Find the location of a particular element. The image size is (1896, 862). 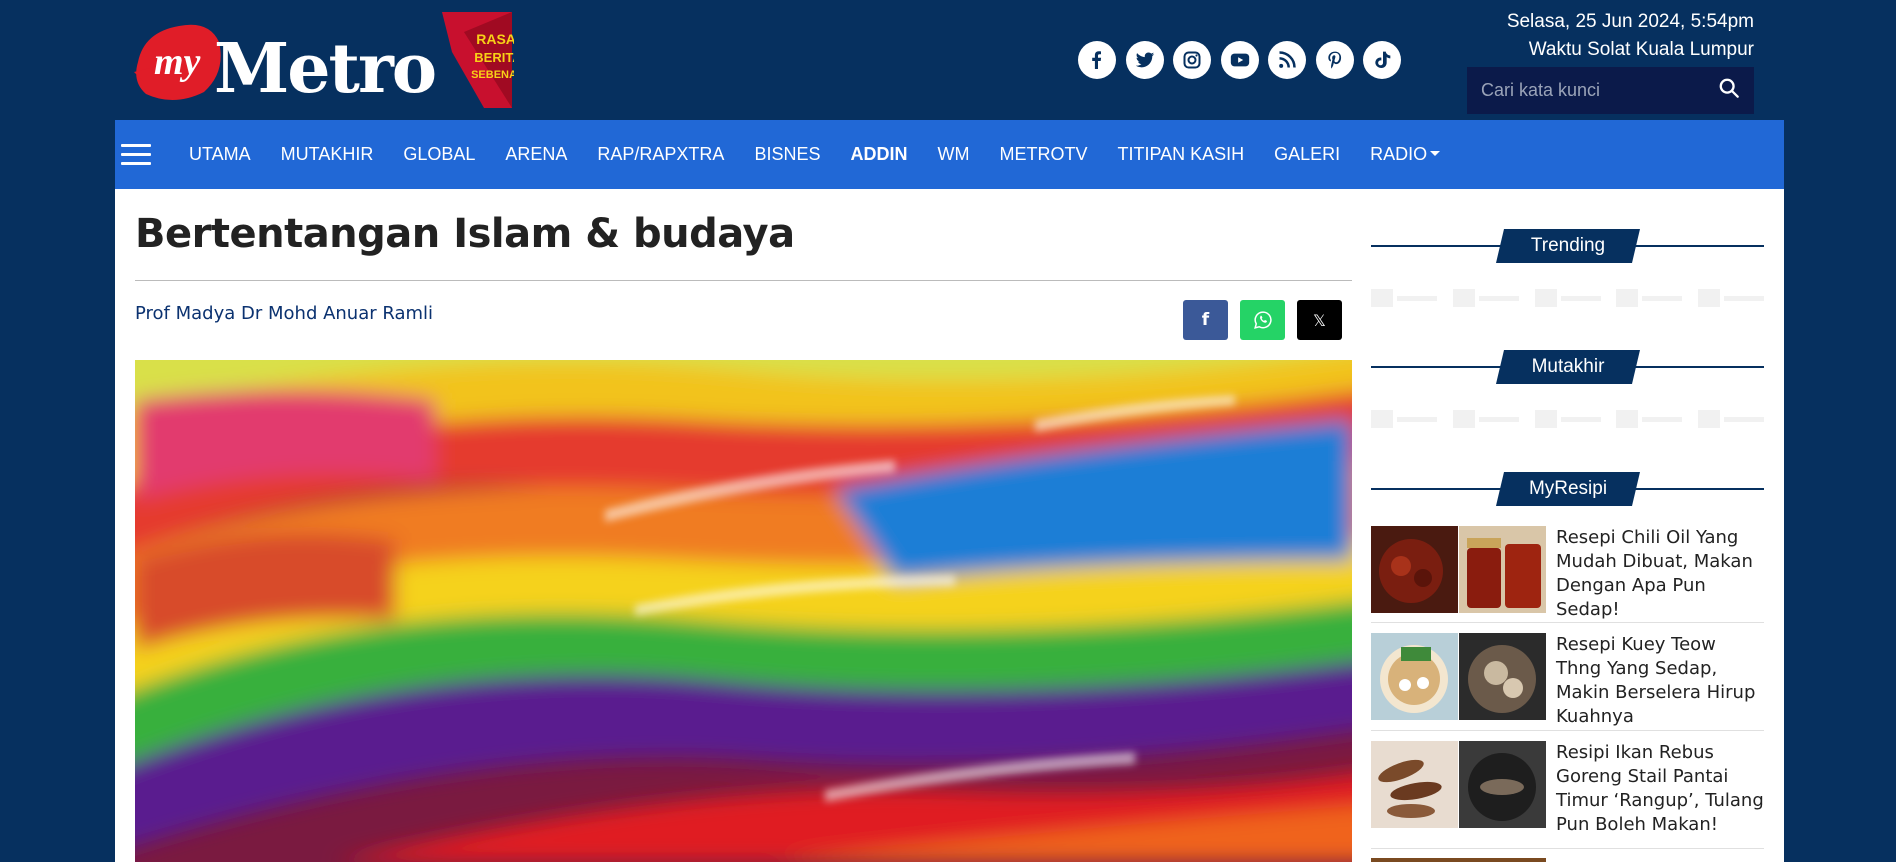

youtube-icon is located at coordinates (1239, 60).